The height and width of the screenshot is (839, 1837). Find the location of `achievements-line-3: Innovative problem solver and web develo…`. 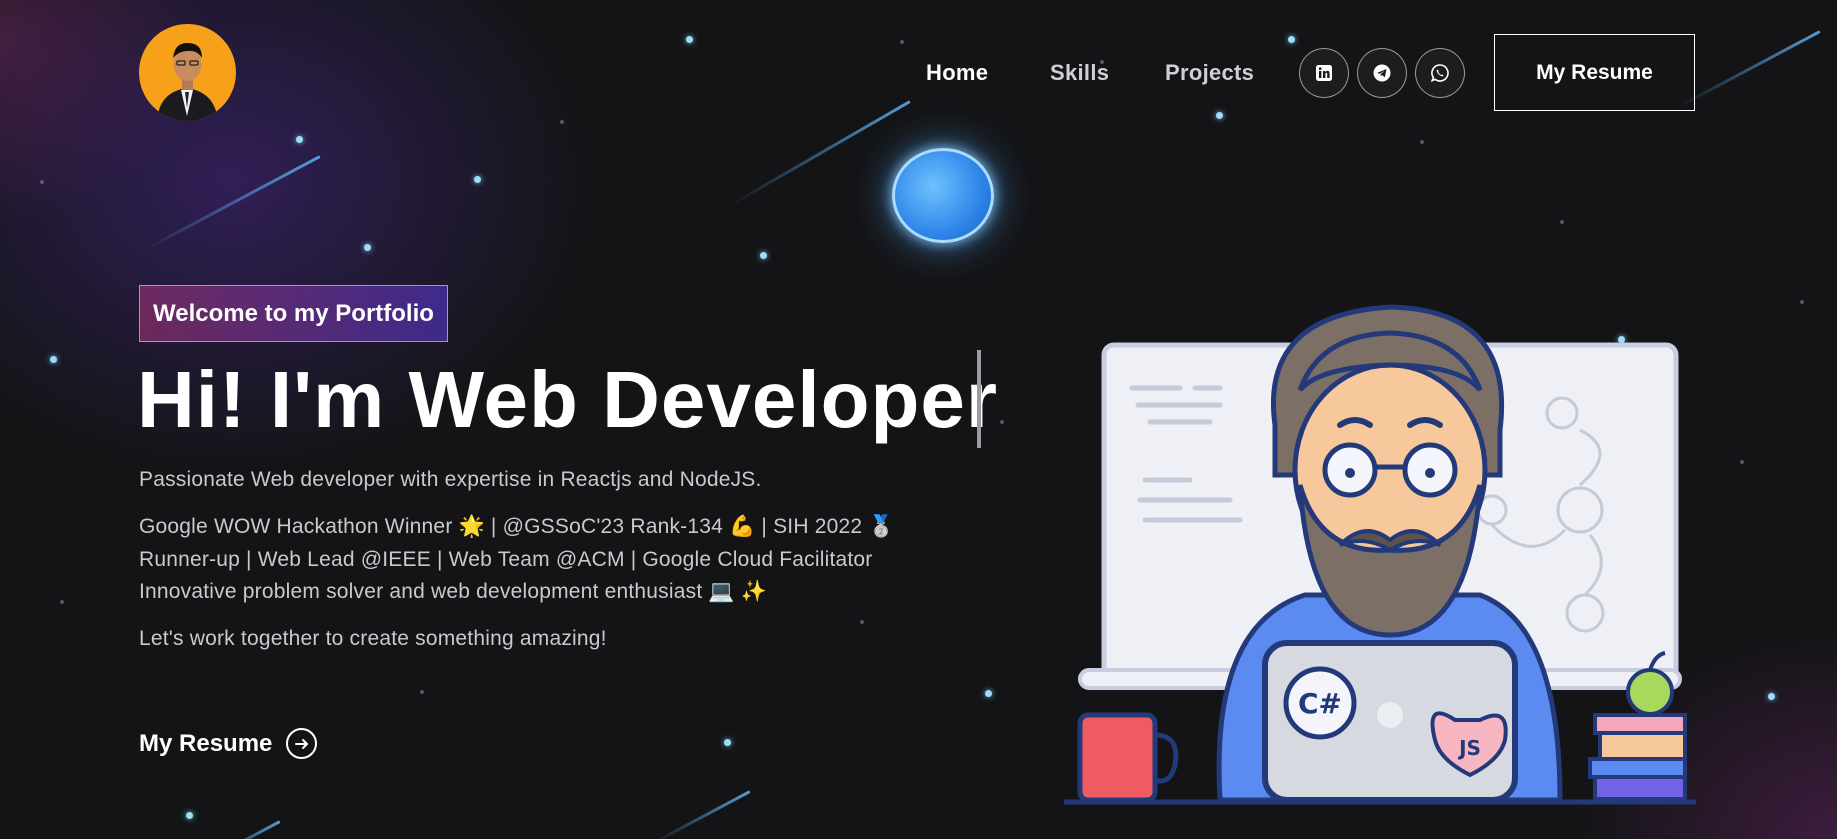

achievements-line-3: Innovative problem solver and web develo… is located at coordinates (453, 591).